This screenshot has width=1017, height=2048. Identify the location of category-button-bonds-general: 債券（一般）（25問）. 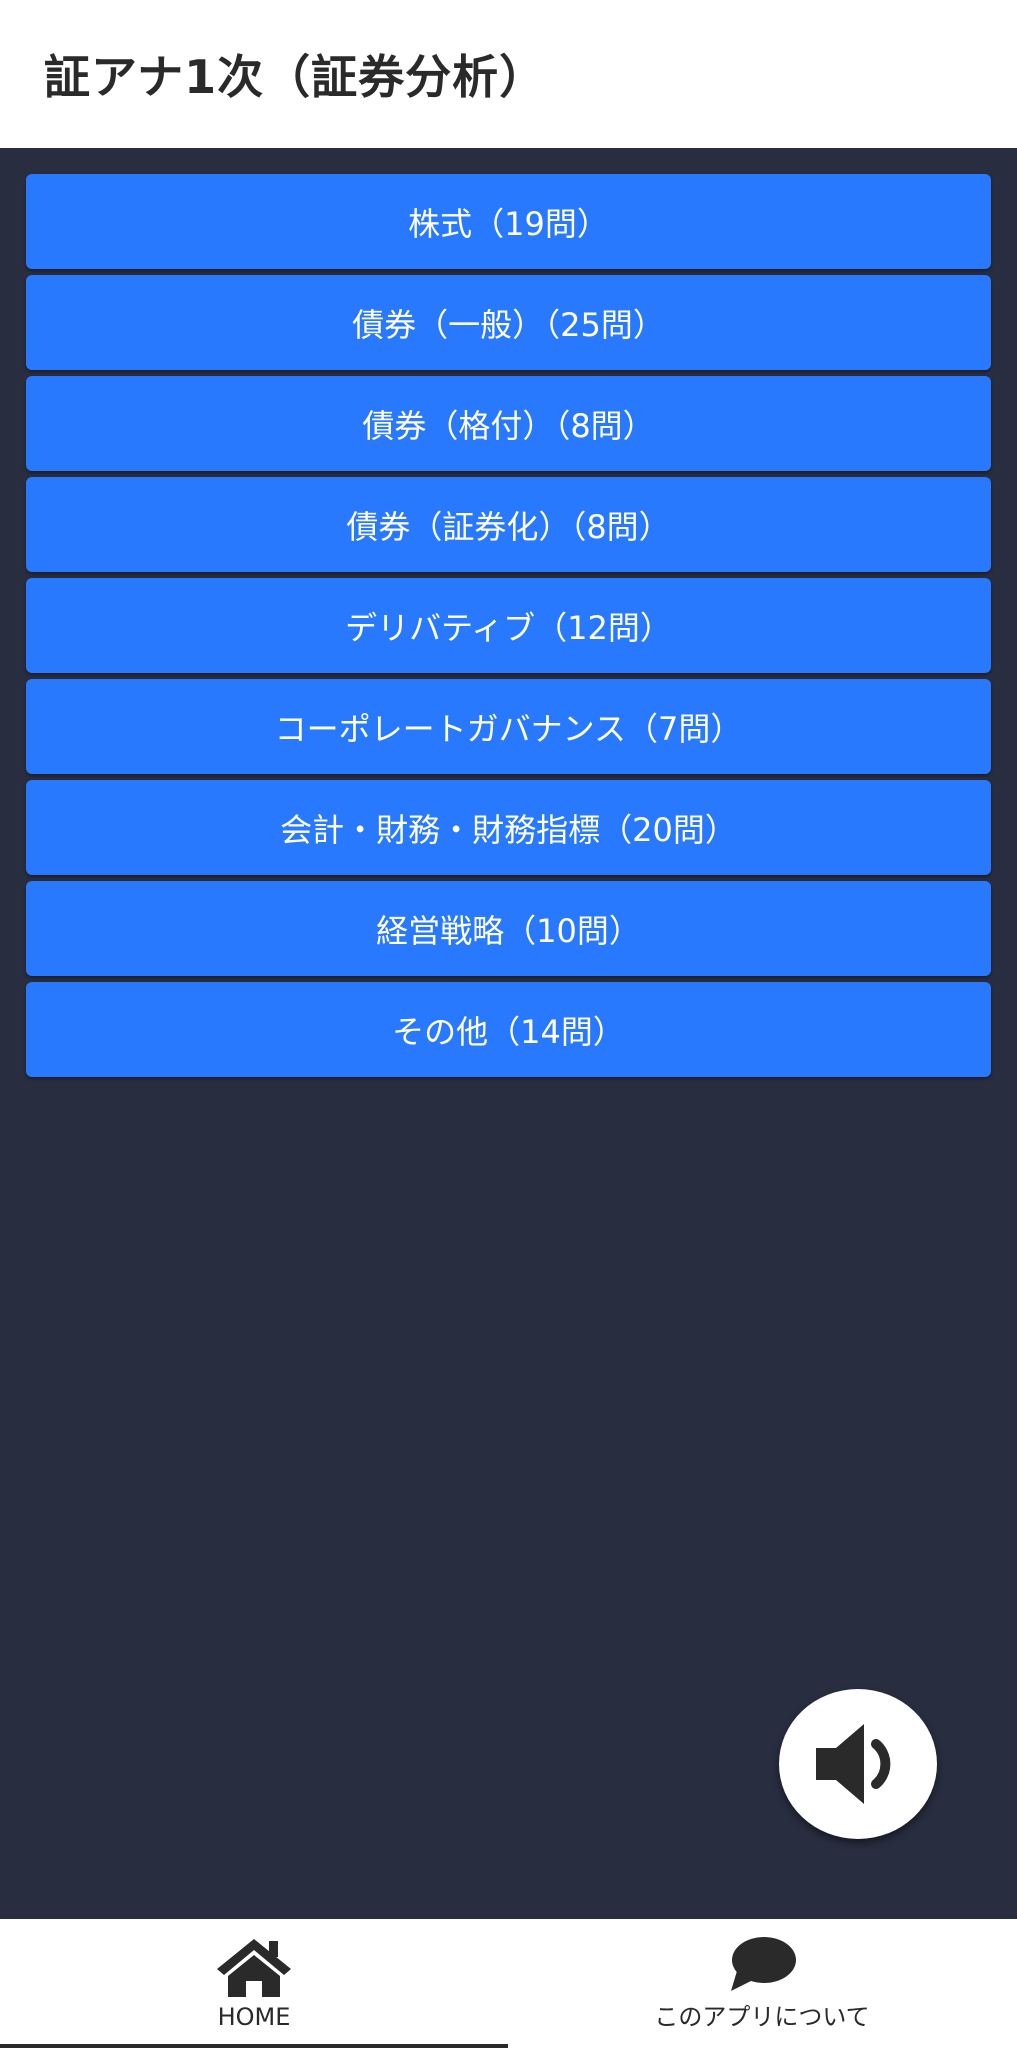
(508, 322).